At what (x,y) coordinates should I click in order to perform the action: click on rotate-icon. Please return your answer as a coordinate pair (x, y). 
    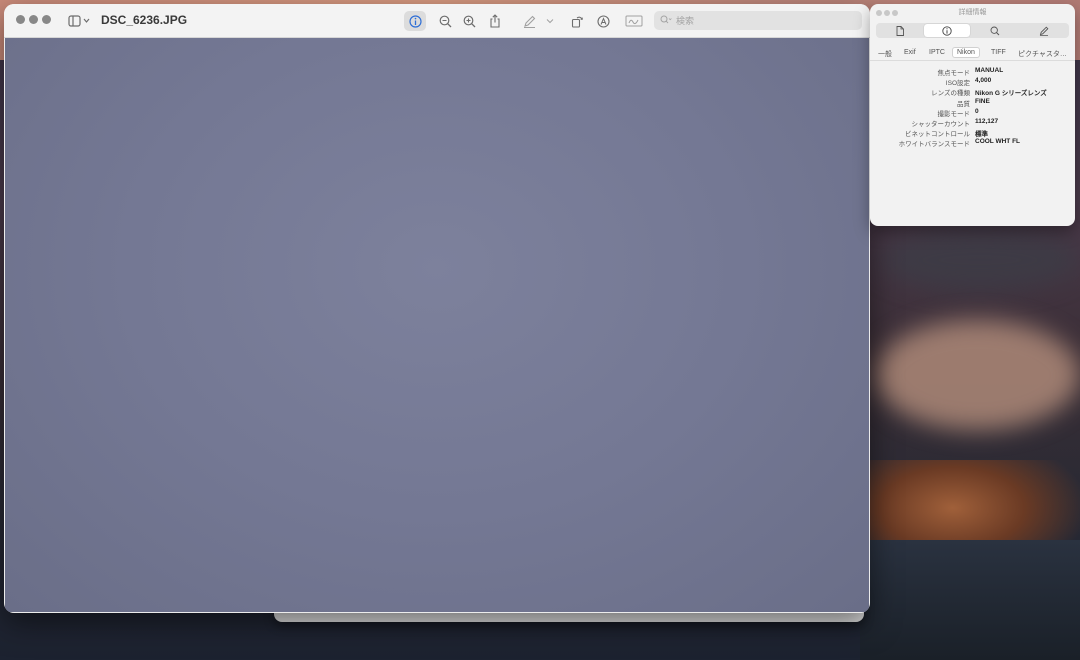
    Looking at the image, I should click on (577, 21).